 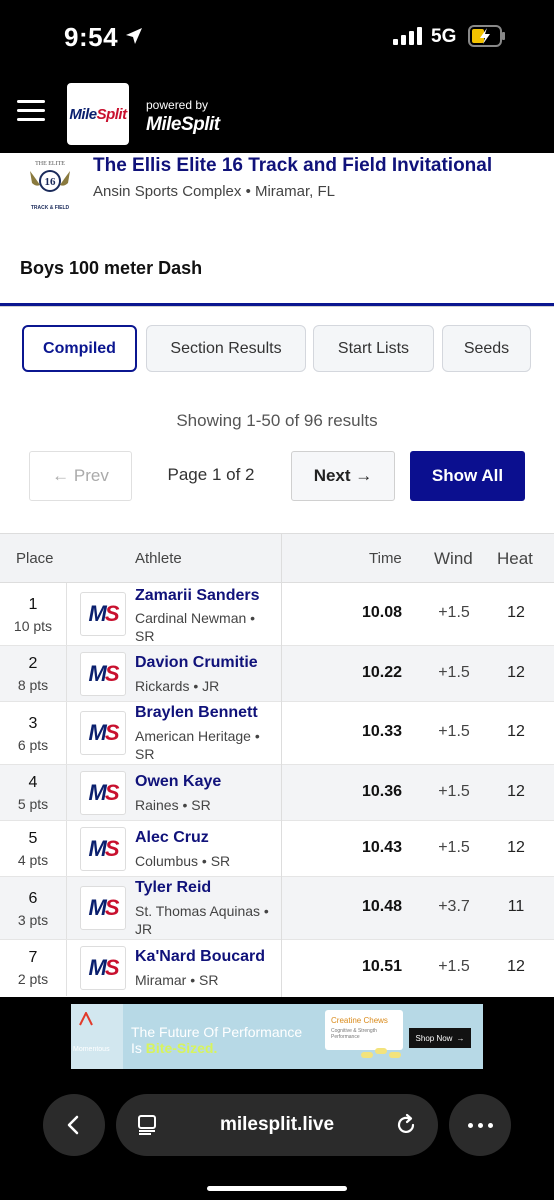 I want to click on athlete-school: American Heritage • SR, so click(x=206, y=745).